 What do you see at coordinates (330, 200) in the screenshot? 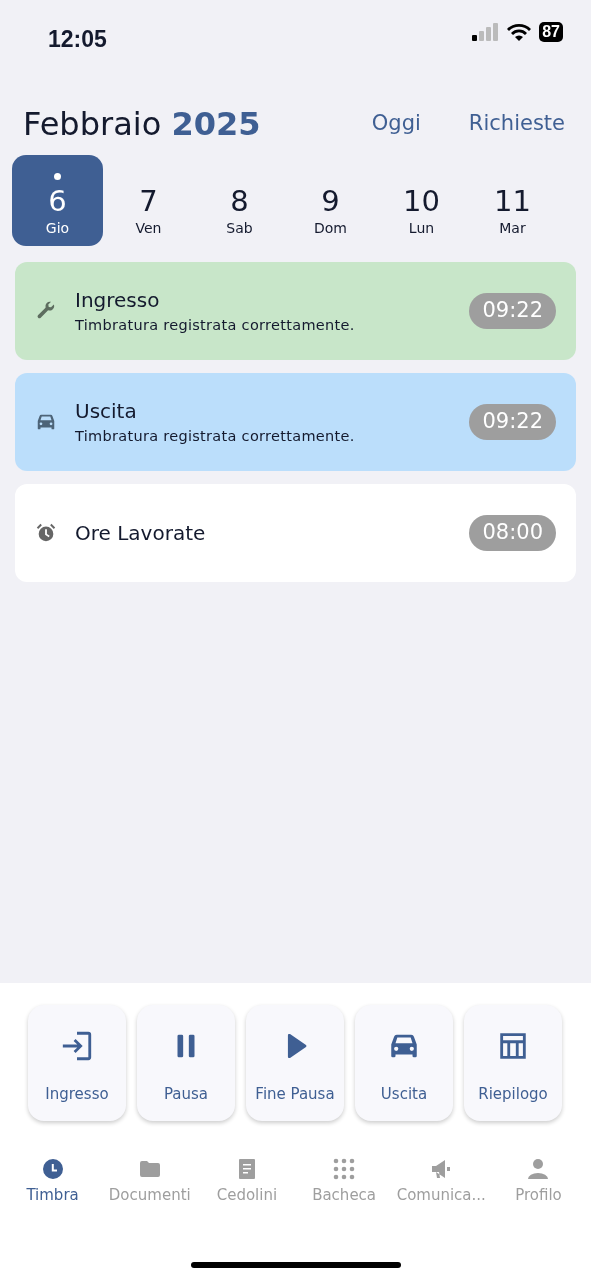
I see `day-tab: 9 Dom` at bounding box center [330, 200].